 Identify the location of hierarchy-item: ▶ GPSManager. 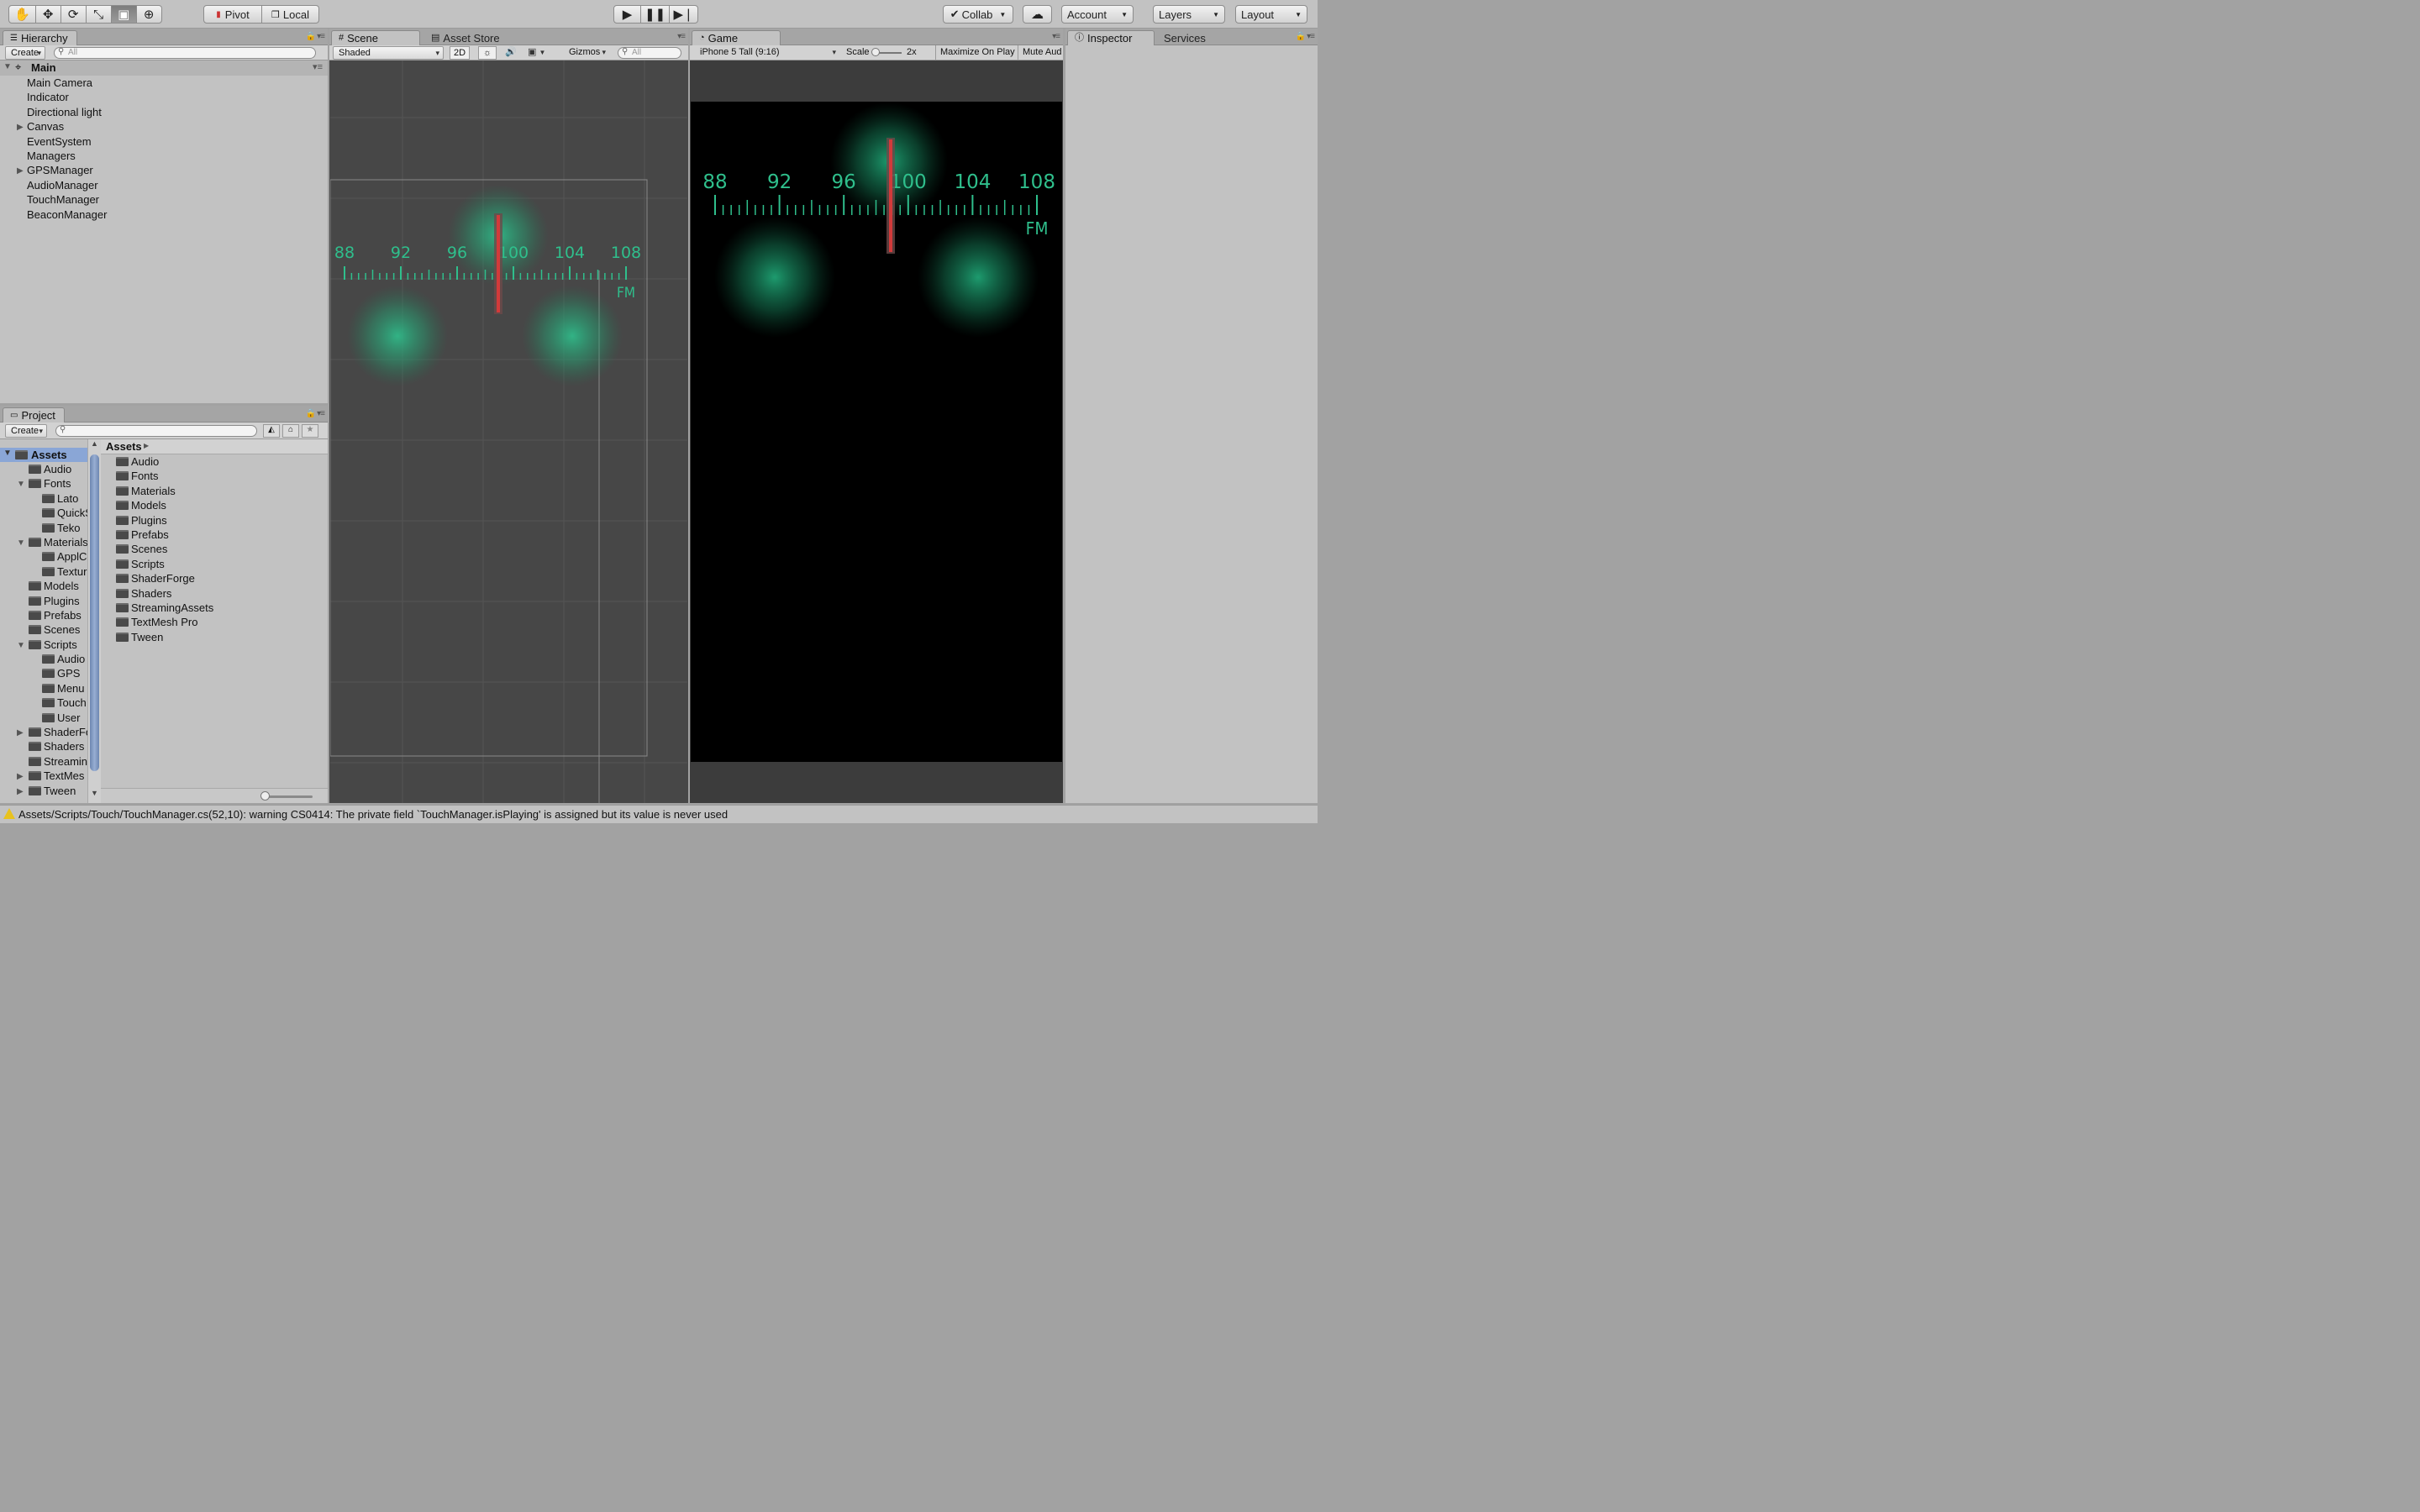
(164, 170).